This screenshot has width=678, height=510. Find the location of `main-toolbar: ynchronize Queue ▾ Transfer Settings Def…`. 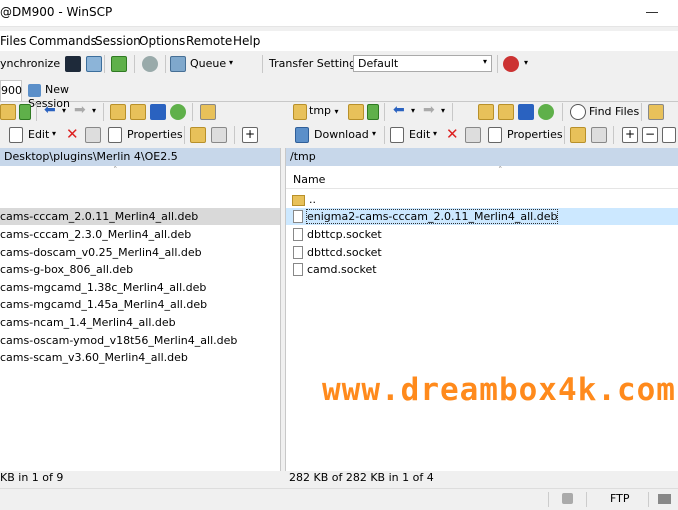

main-toolbar: ynchronize Queue ▾ Transfer Settings Def… is located at coordinates (339, 64).